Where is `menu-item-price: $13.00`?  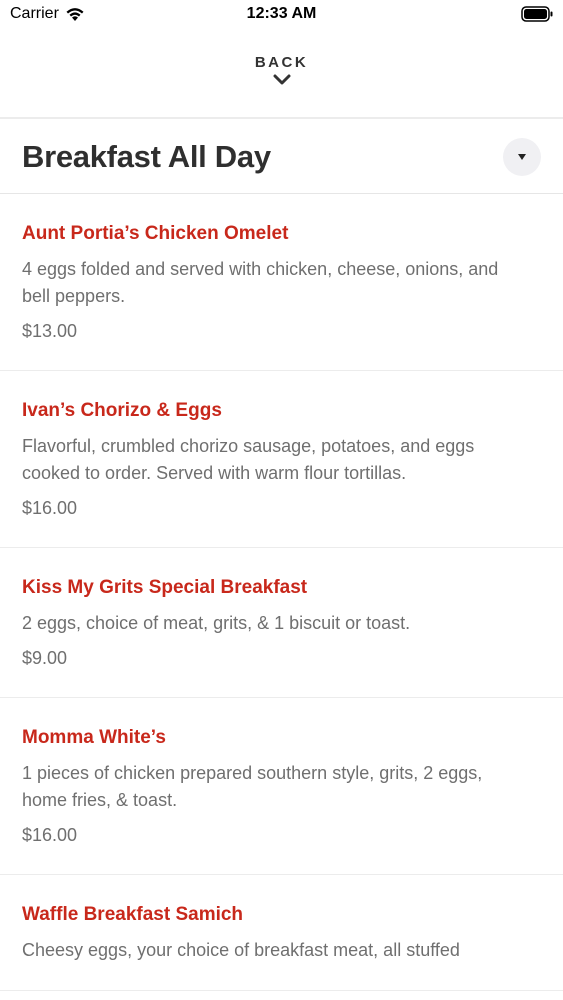
menu-item-price: $13.00 is located at coordinates (50, 331).